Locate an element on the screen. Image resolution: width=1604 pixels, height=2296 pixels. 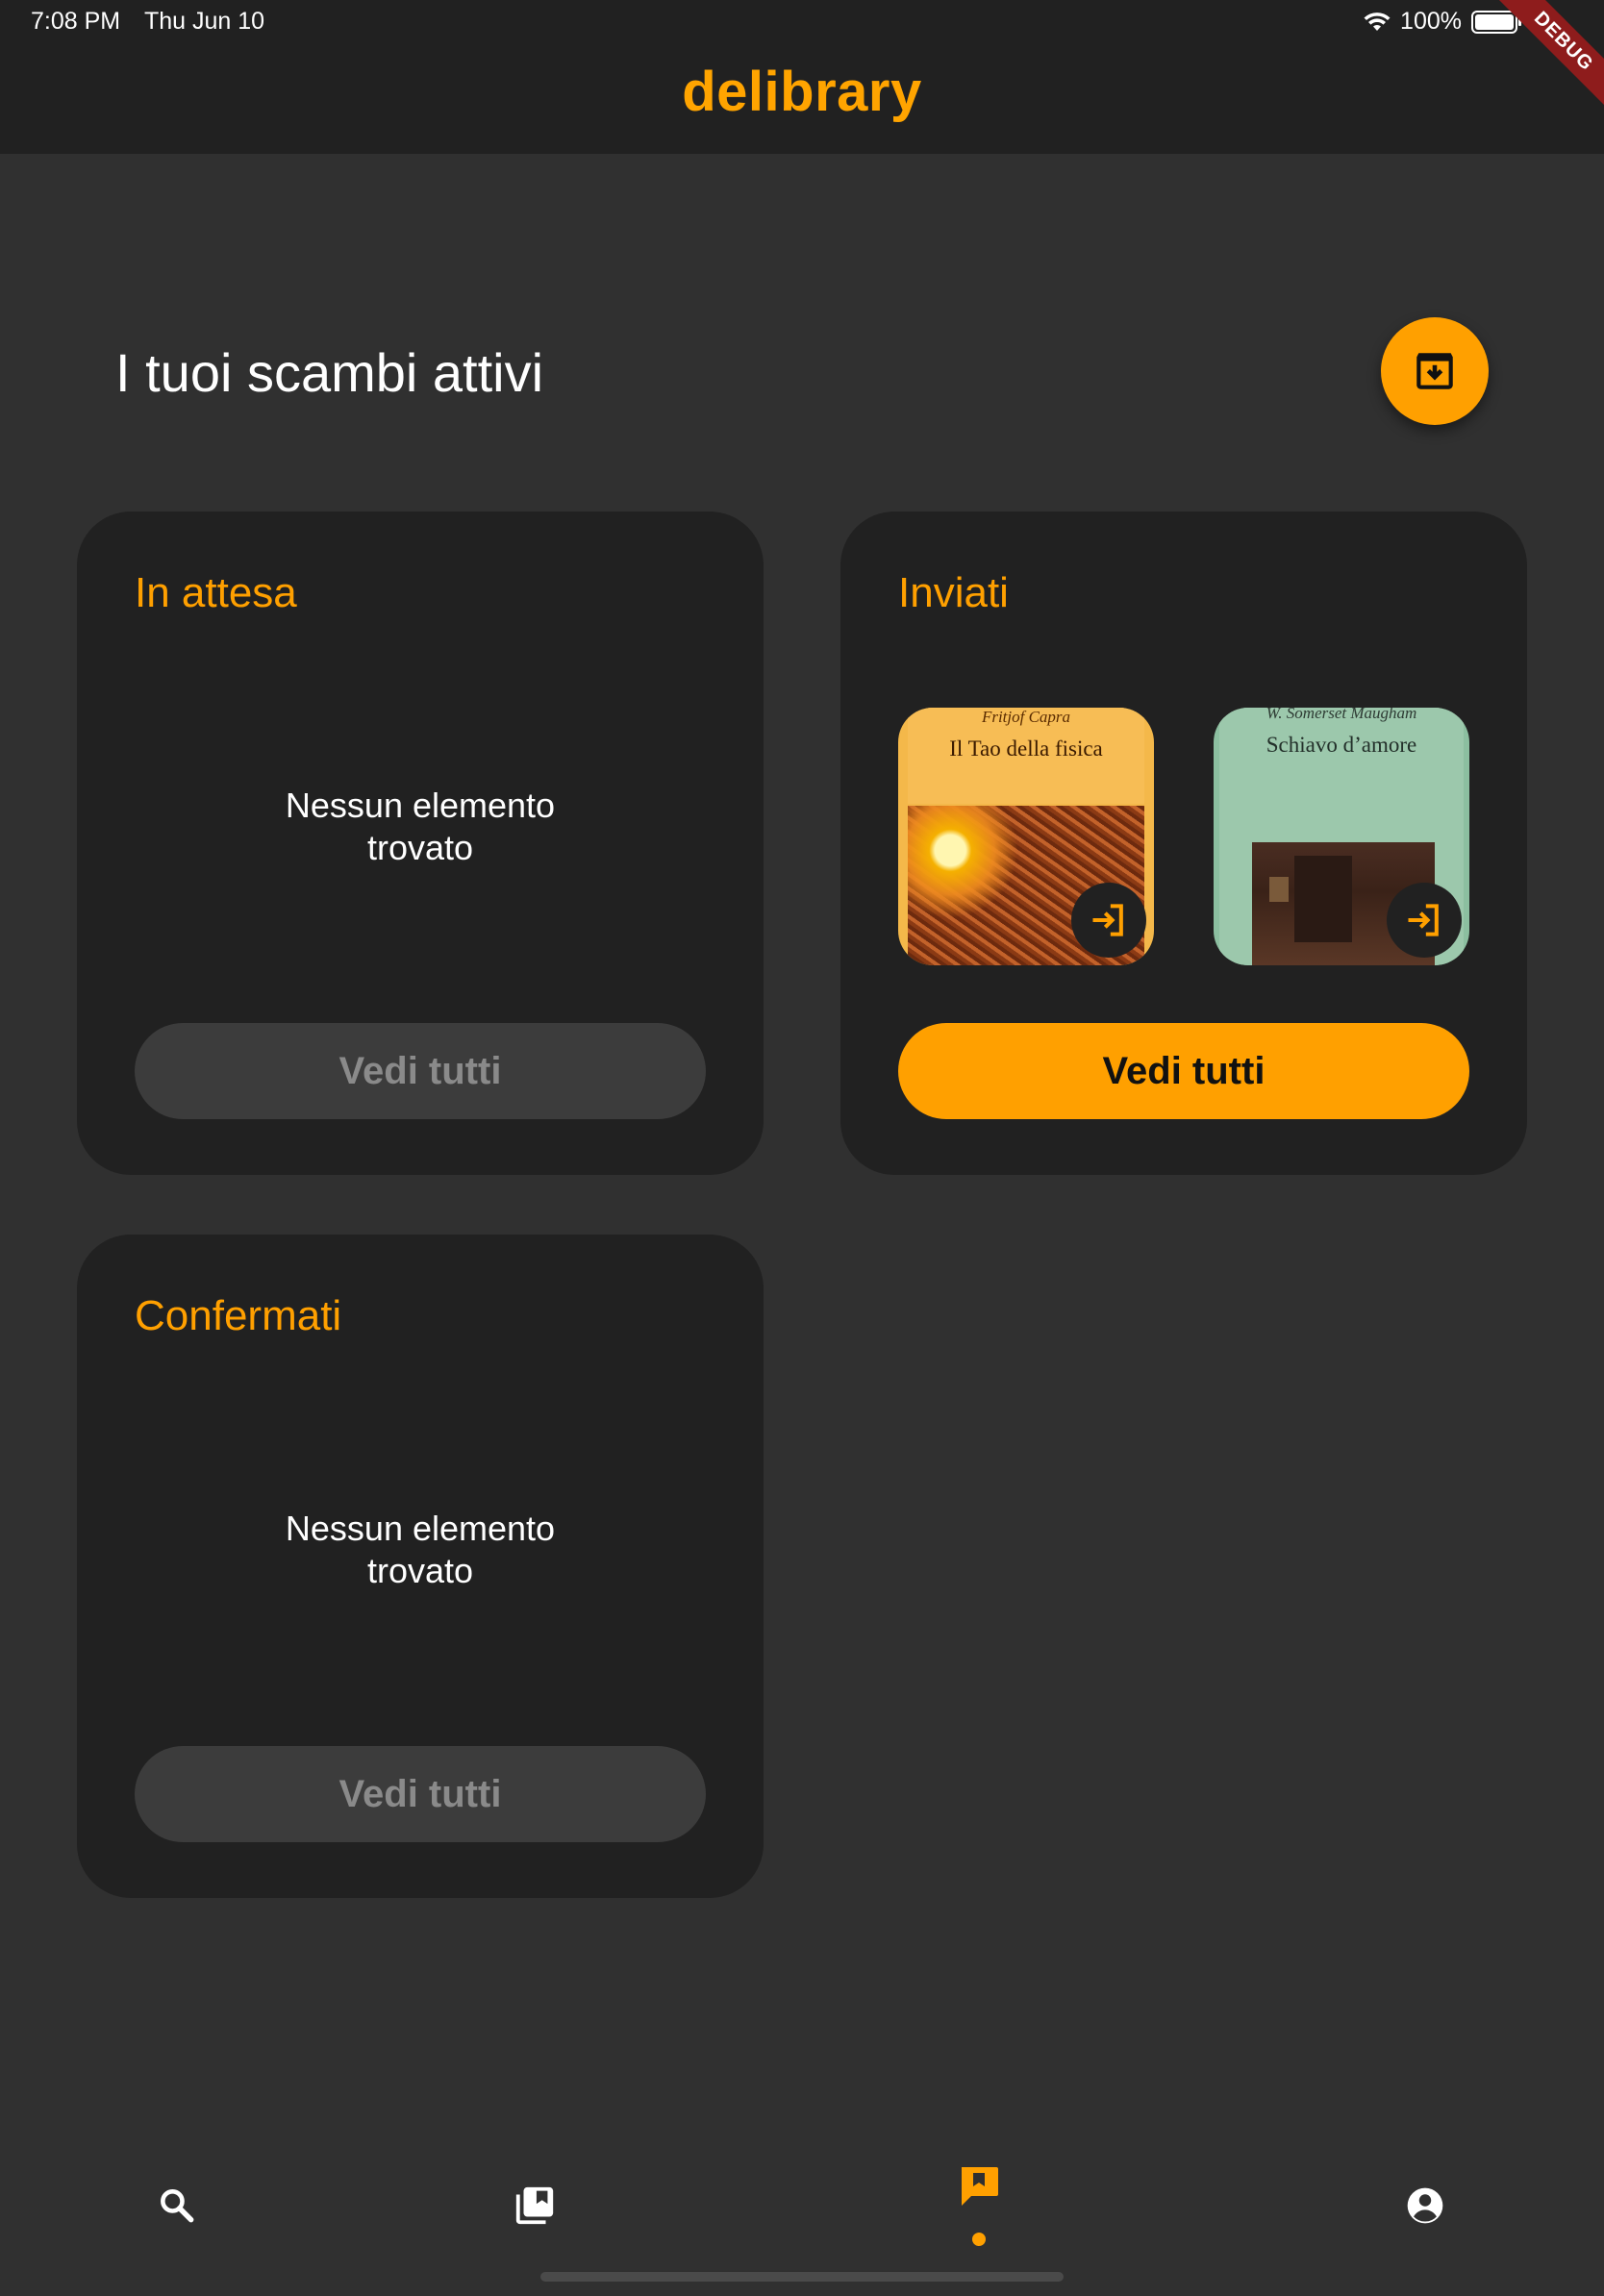
wifi-icon is located at coordinates (1377, 21).